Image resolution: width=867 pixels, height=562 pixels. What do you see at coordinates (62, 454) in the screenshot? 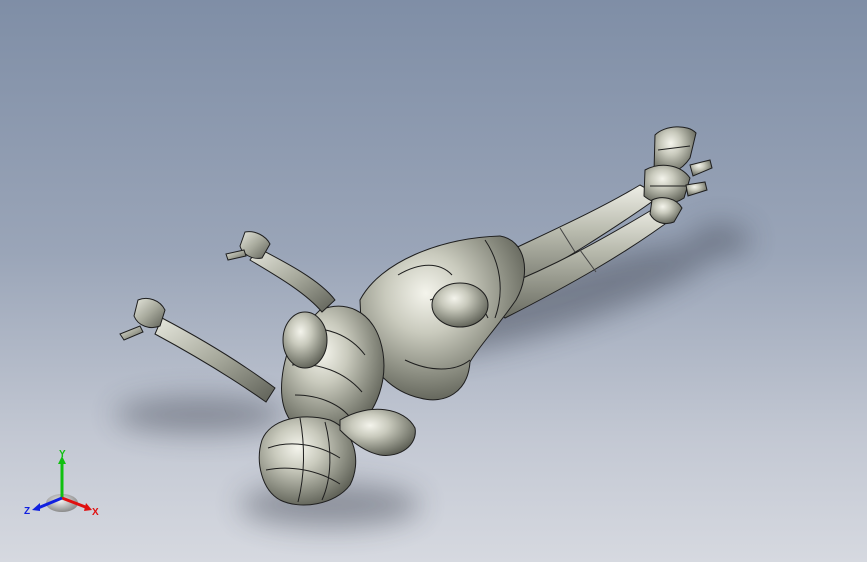
I see `y-axis-label: Y` at bounding box center [62, 454].